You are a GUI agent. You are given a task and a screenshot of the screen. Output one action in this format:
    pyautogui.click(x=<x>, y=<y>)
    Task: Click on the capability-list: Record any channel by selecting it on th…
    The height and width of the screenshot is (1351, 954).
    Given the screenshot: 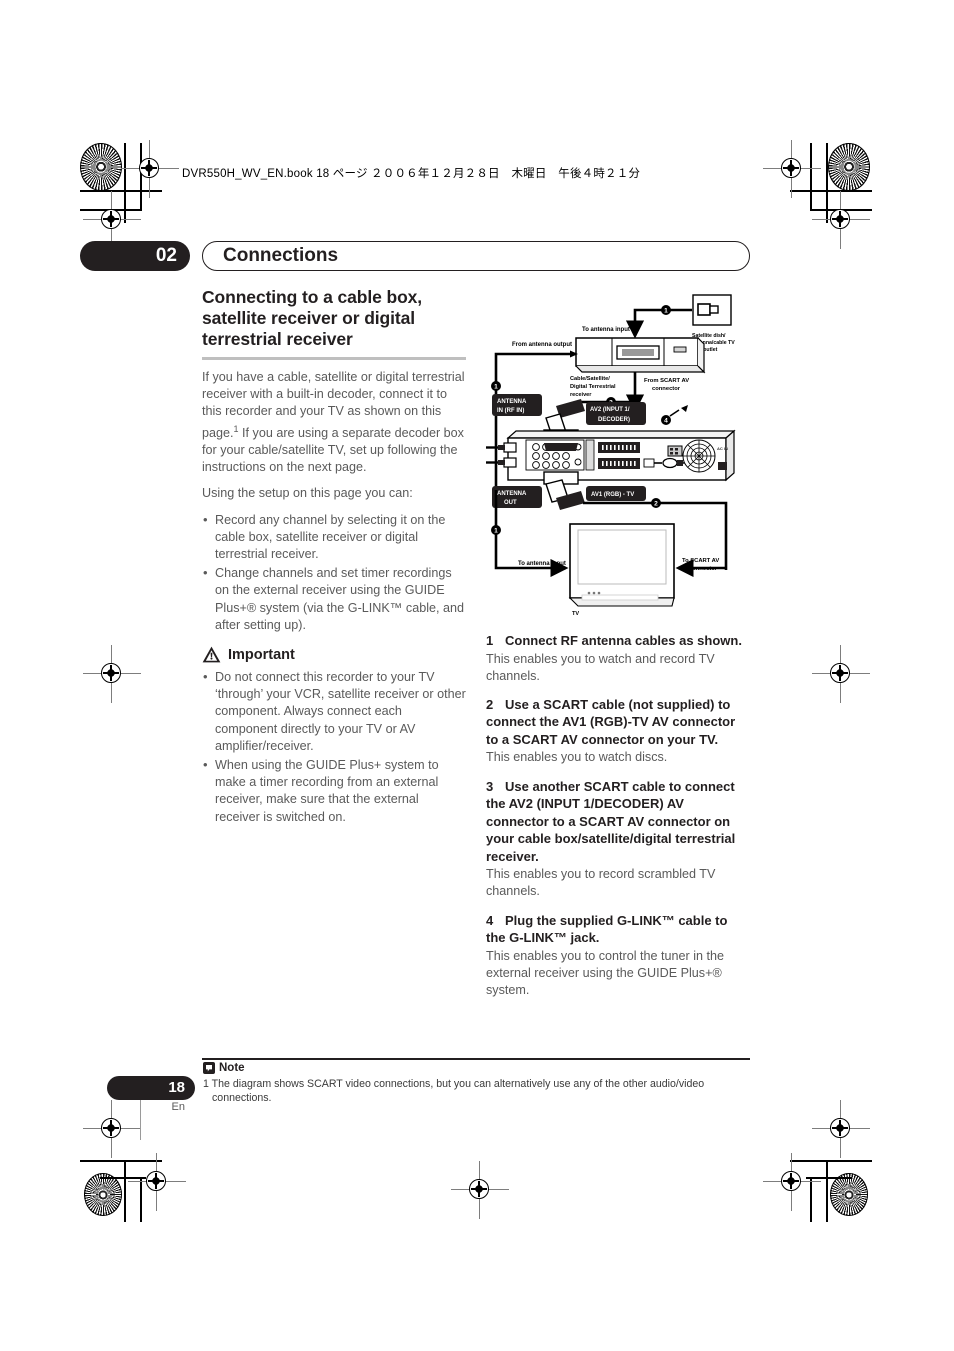 What is the action you would take?
    pyautogui.click(x=334, y=572)
    